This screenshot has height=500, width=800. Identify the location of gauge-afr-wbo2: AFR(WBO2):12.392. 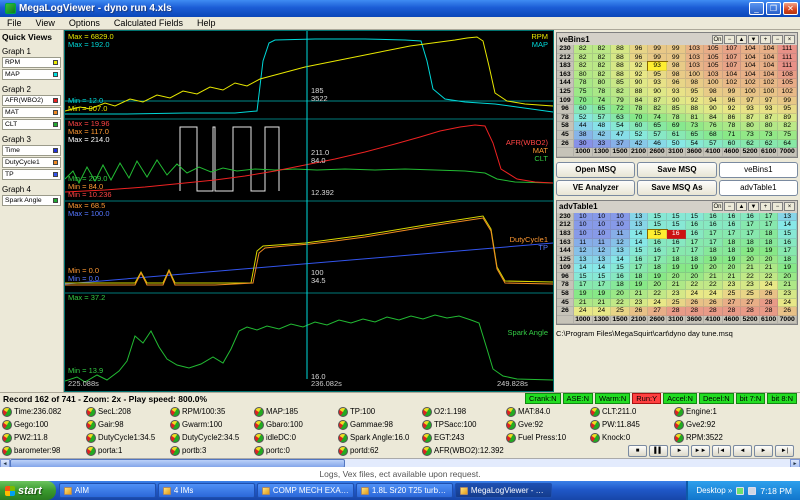
(464, 450).